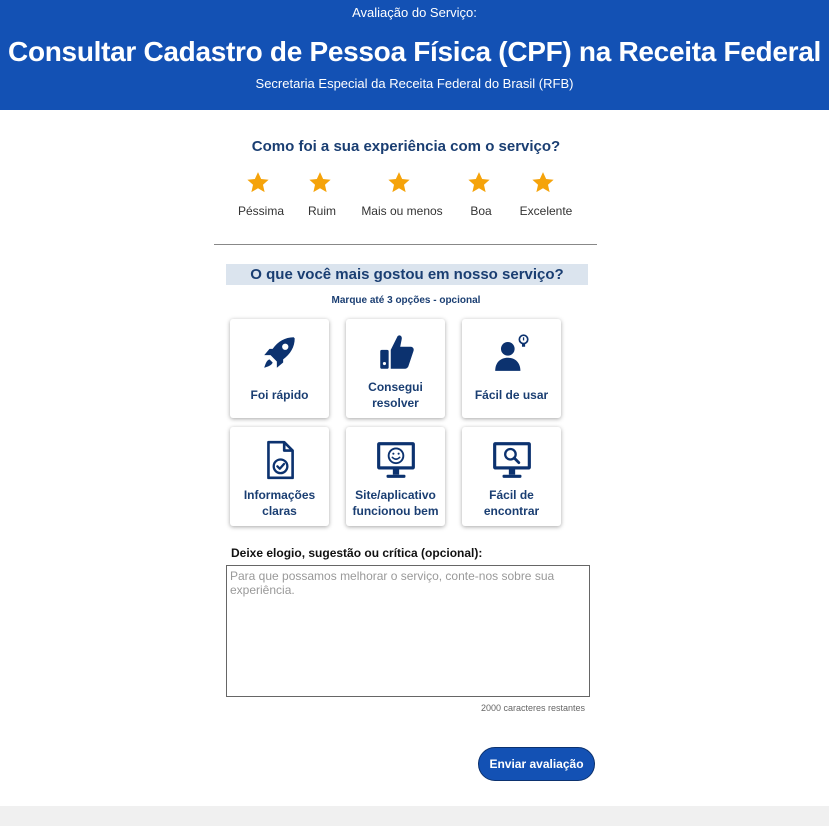 The height and width of the screenshot is (826, 829). I want to click on option-card-foi-rapido: Foi rápido, so click(279, 368).